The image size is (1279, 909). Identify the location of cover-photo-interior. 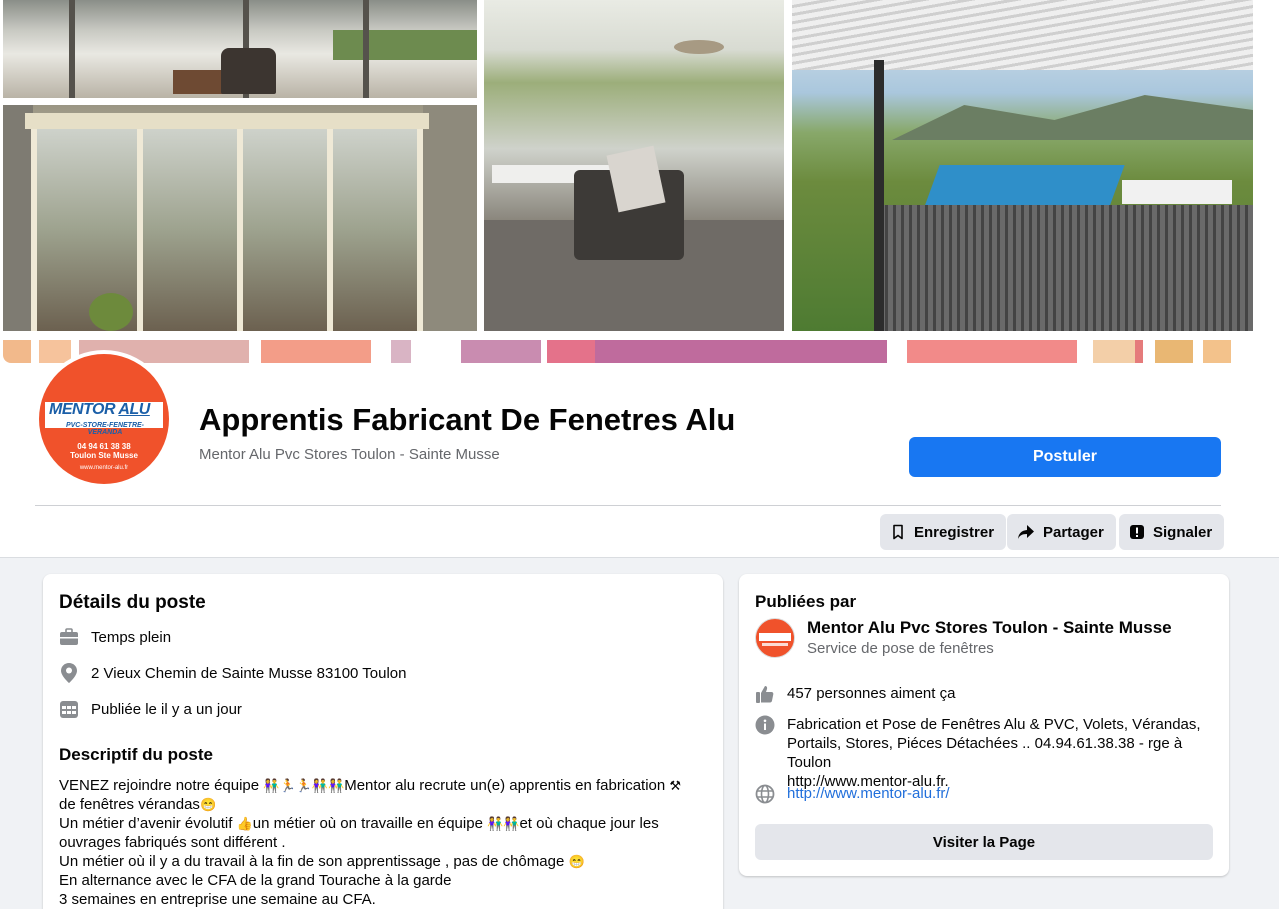
(240, 49).